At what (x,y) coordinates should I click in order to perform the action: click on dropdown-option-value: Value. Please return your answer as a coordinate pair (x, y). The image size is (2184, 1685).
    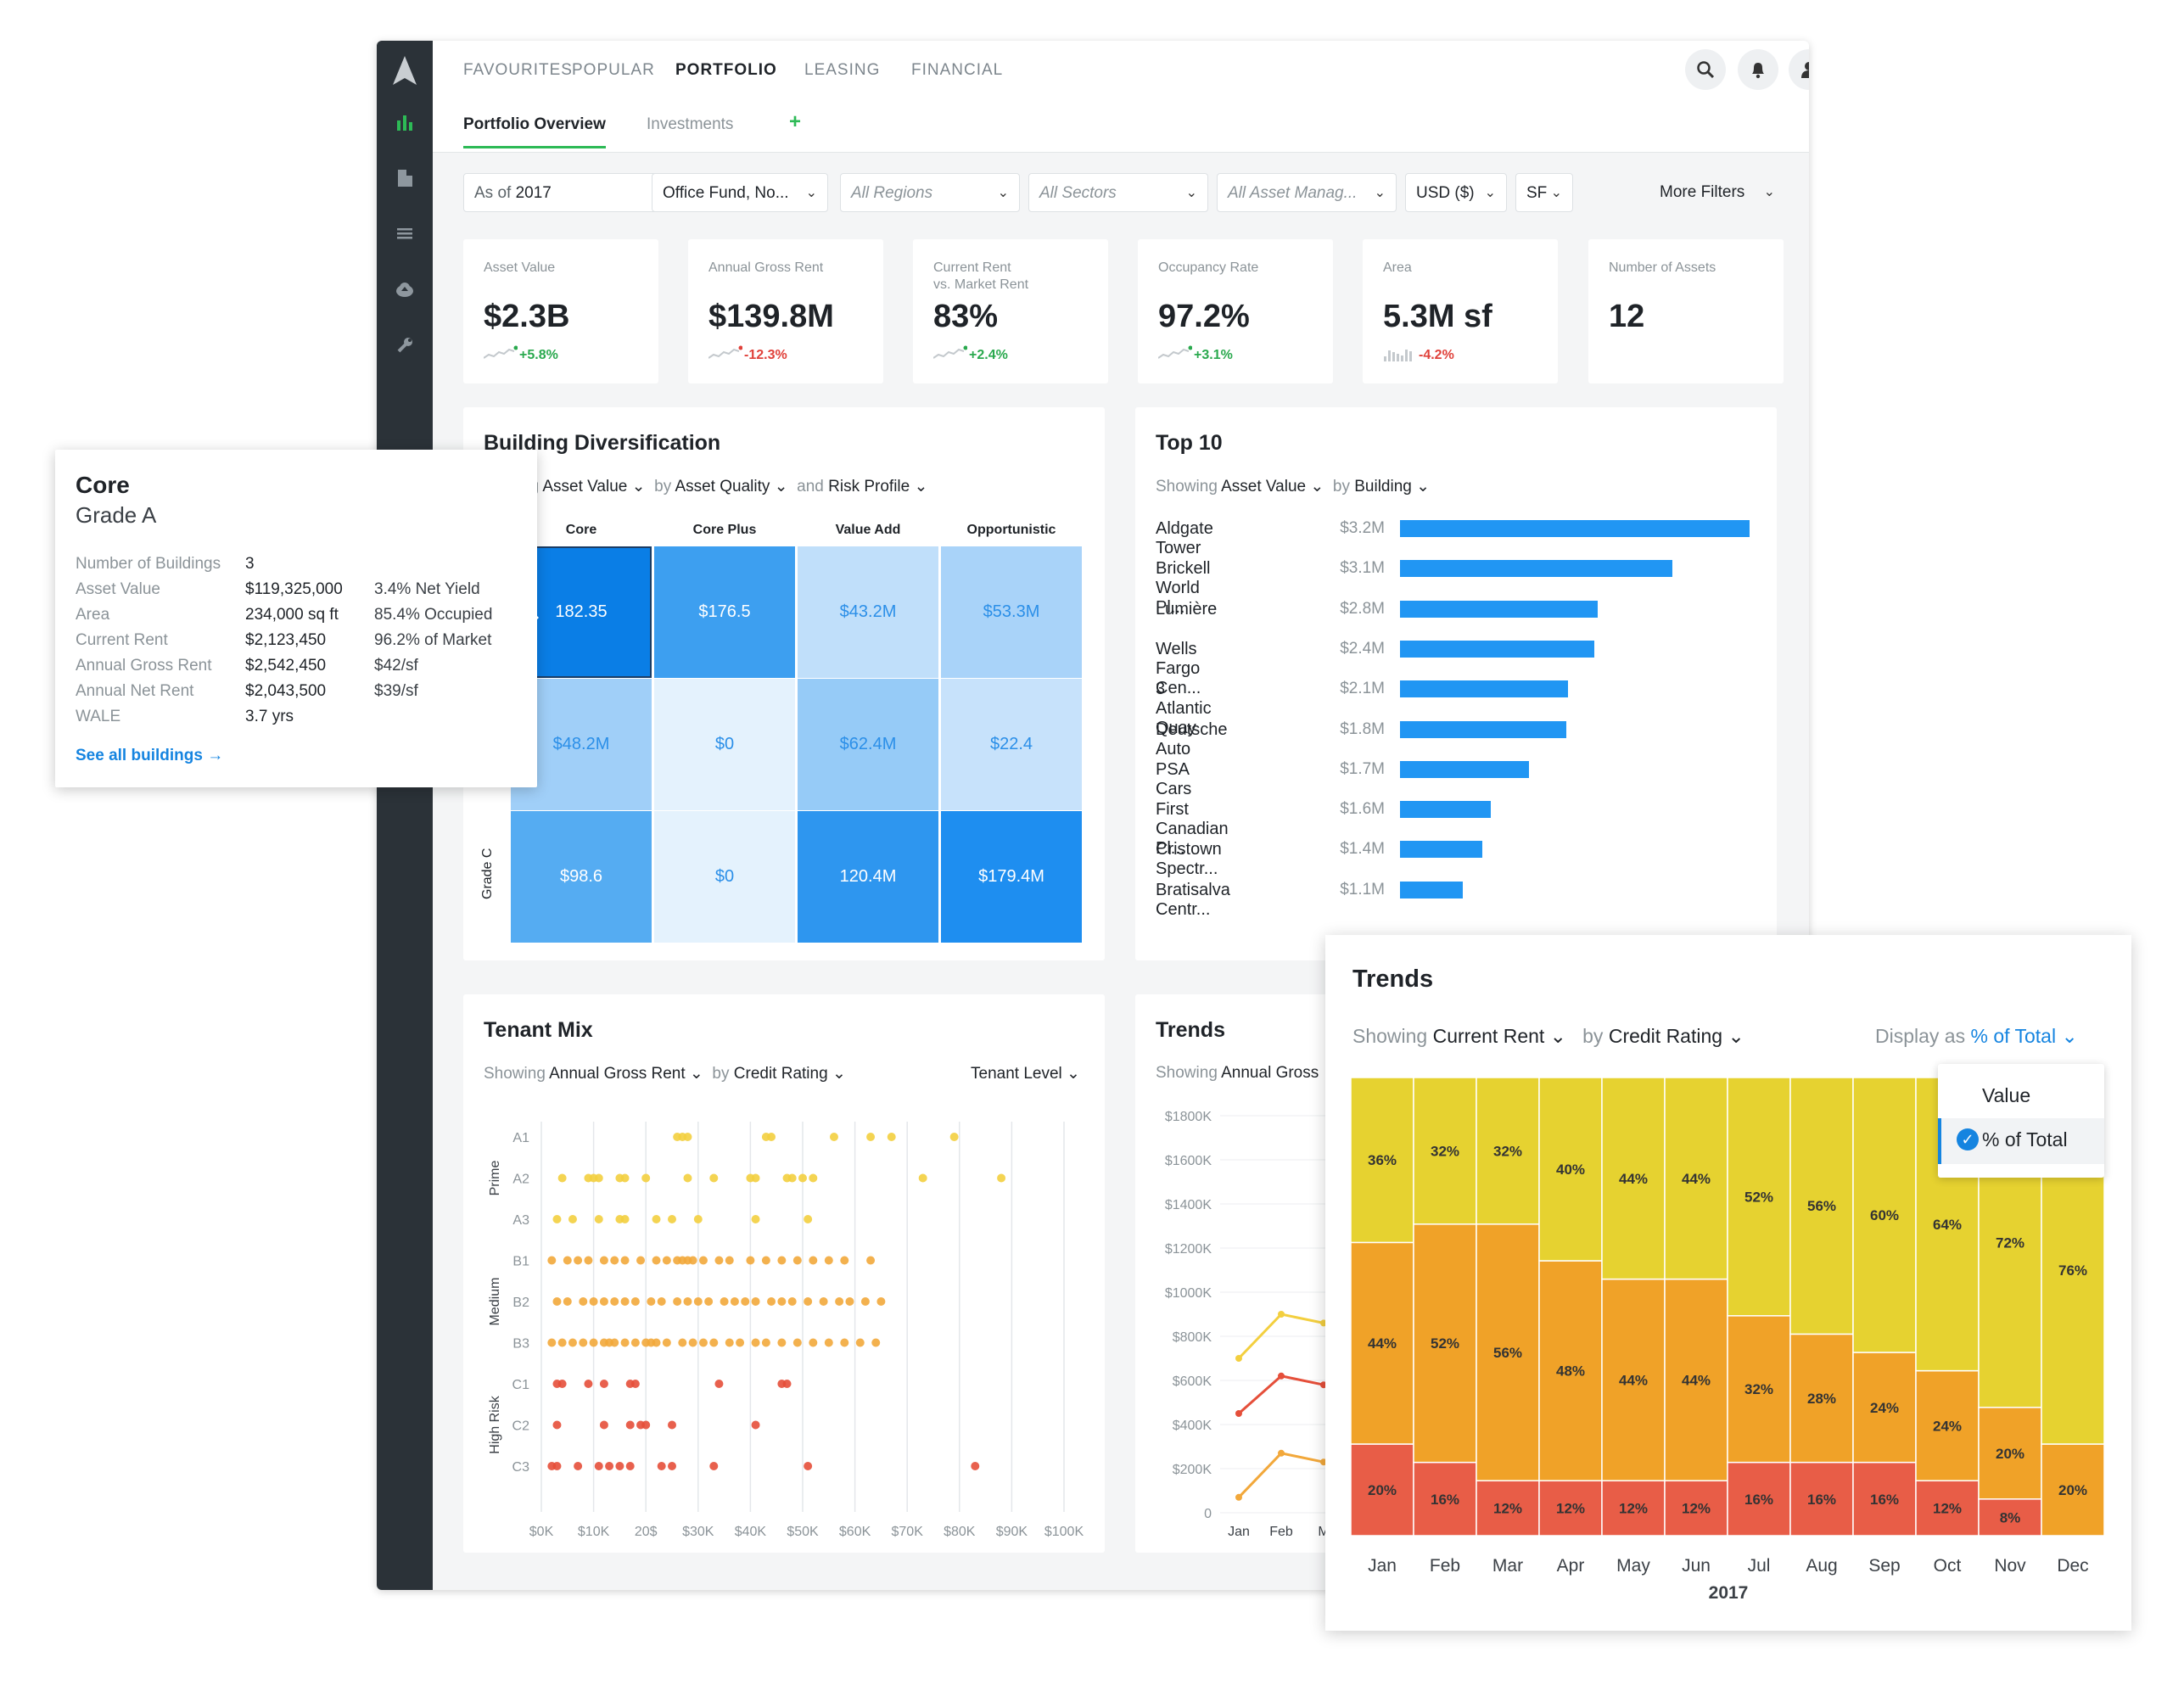
    Looking at the image, I should click on (2006, 1095).